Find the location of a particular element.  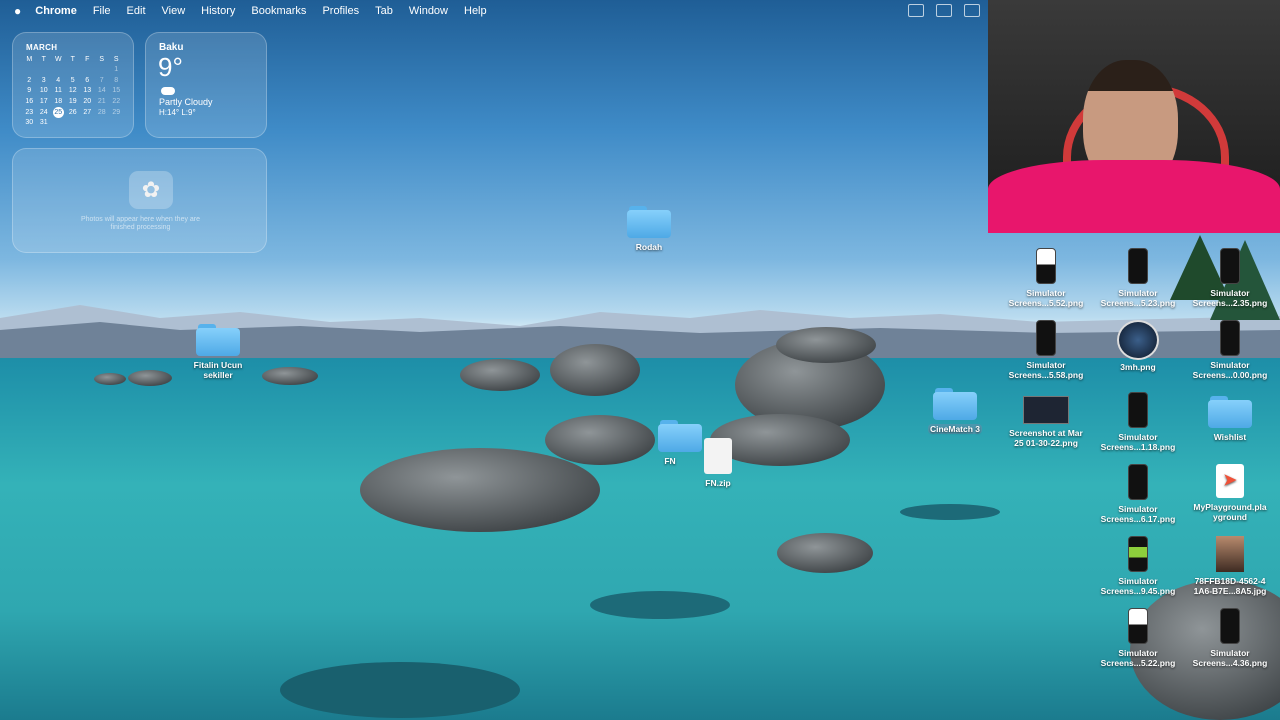

day: 31 is located at coordinates (43, 123).